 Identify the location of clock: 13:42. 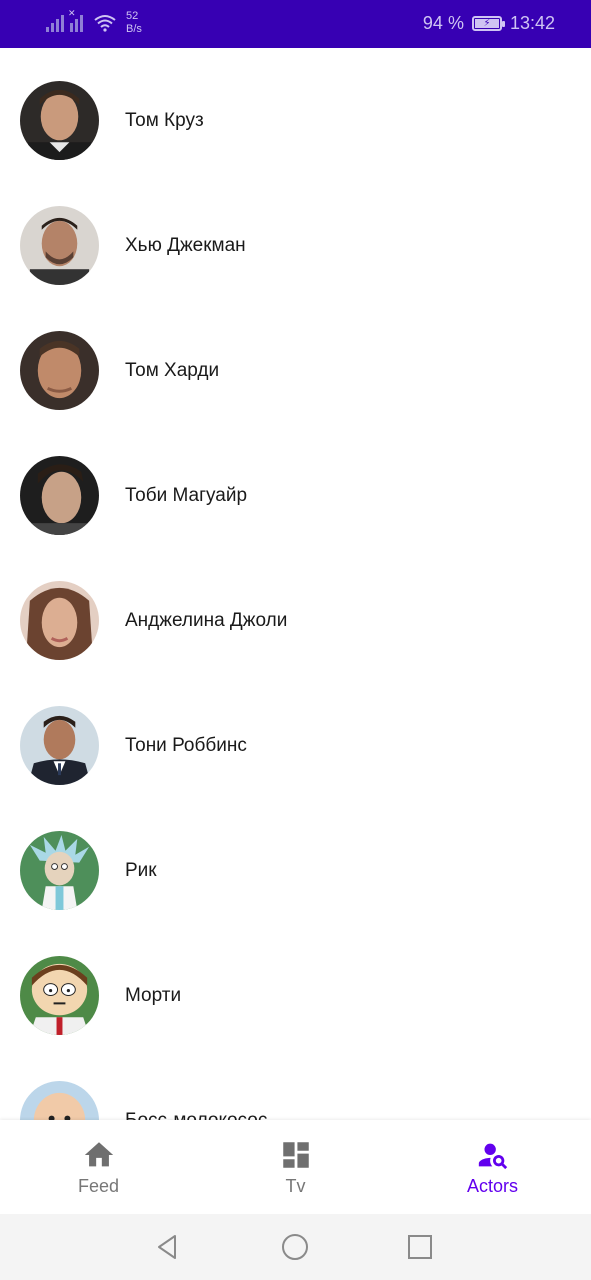
(532, 23).